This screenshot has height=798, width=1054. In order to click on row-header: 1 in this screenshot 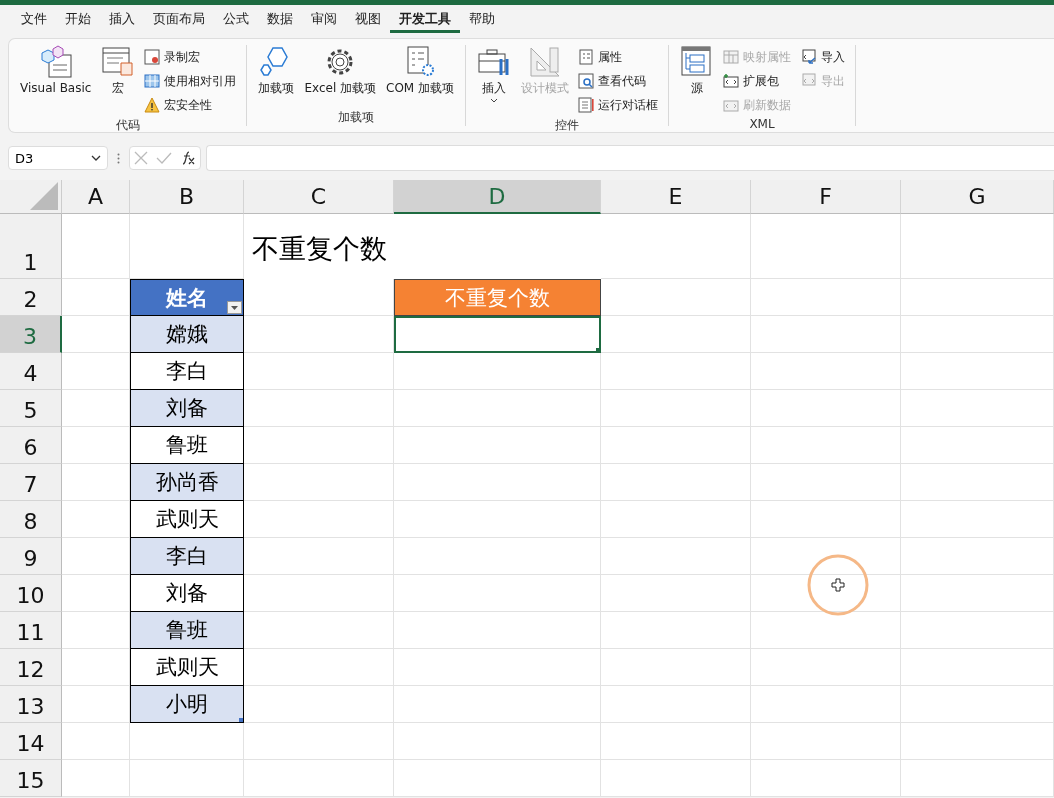, I will do `click(31, 246)`.